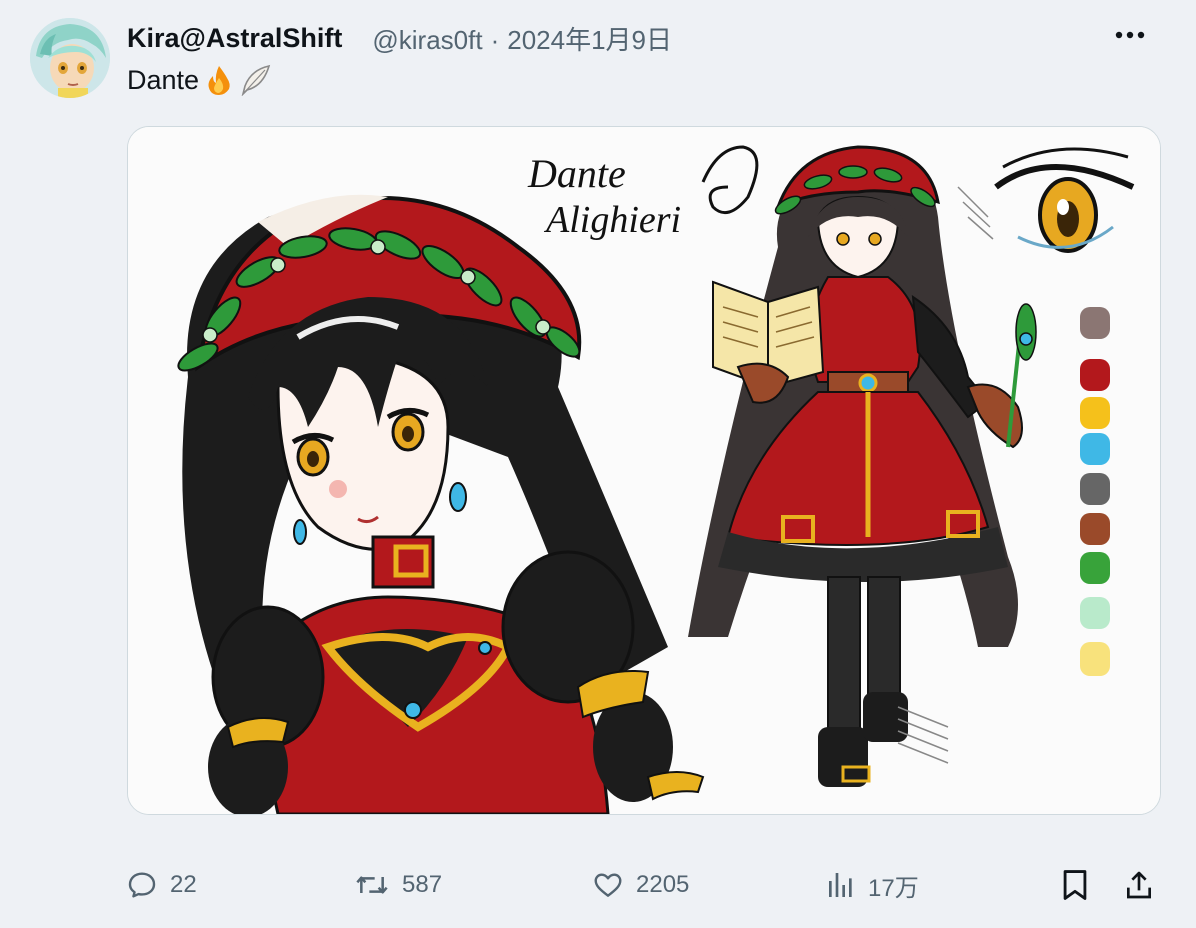 Image resolution: width=1196 pixels, height=928 pixels. I want to click on views-count: 17万, so click(893, 888).